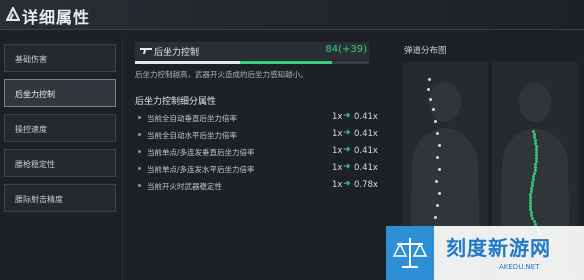  What do you see at coordinates (60, 93) in the screenshot?
I see `tab-recoil-control: 后坐力控制` at bounding box center [60, 93].